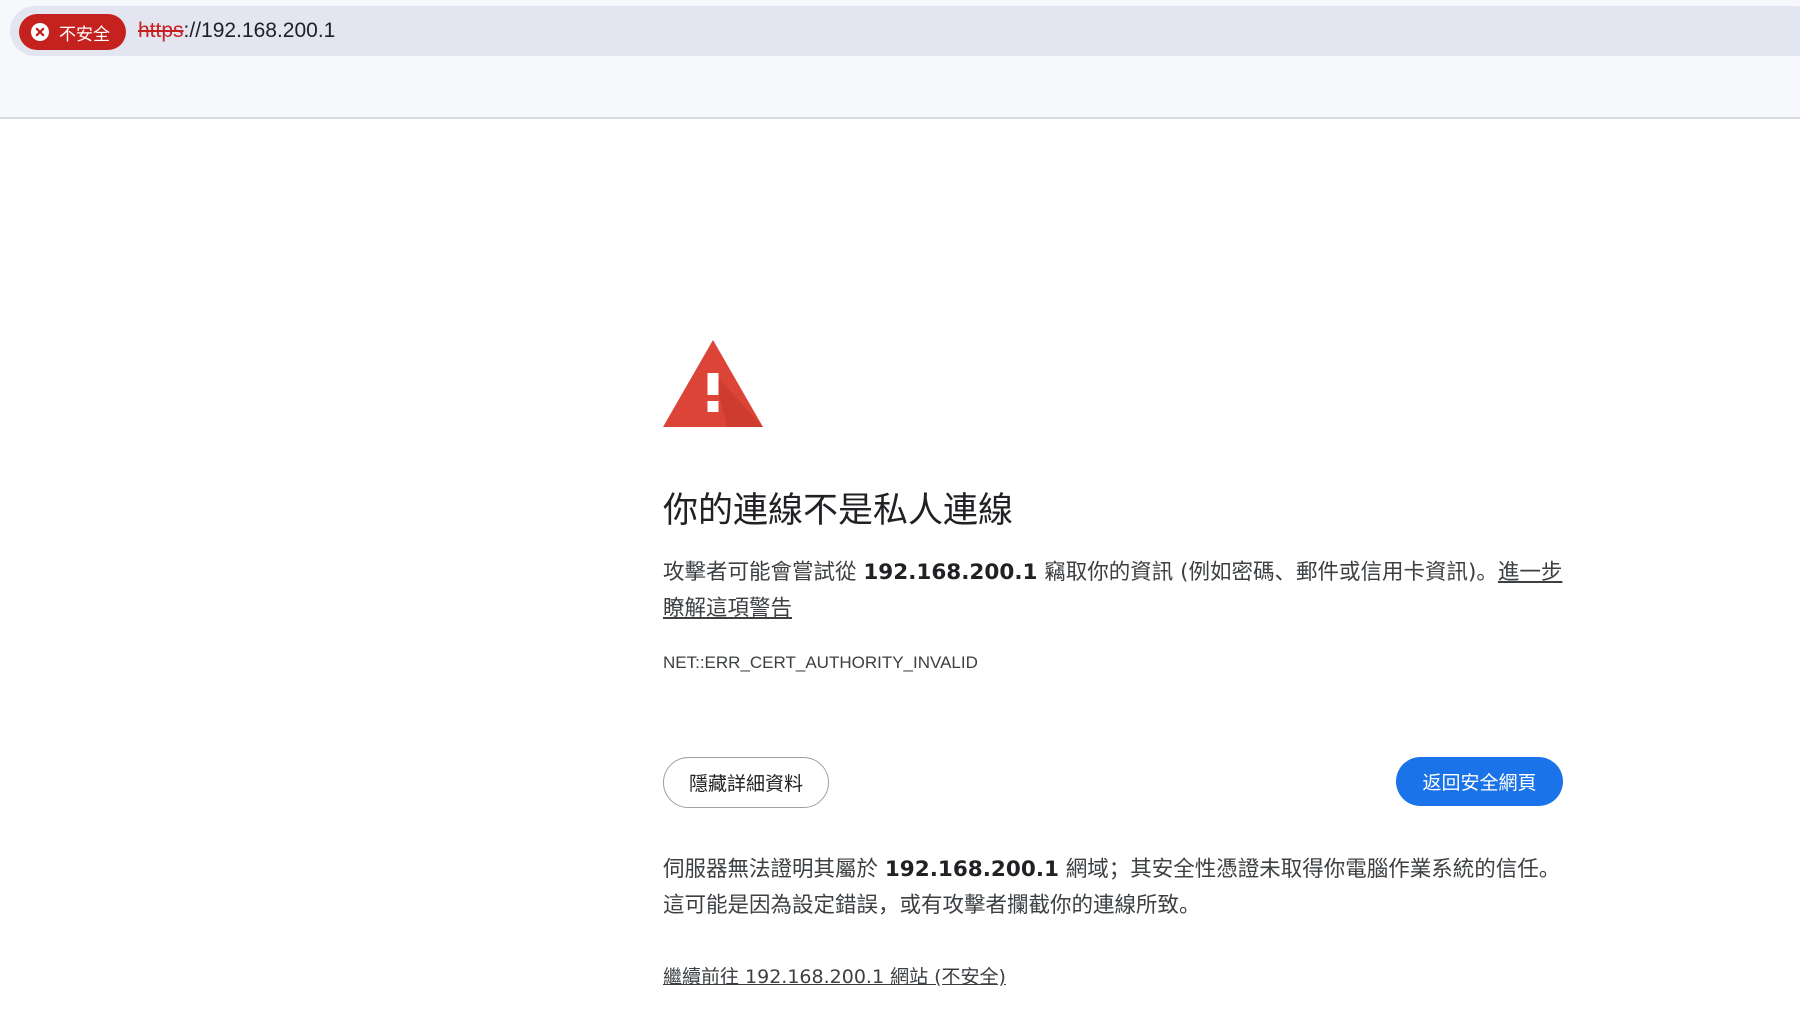 The image size is (1800, 1024). Describe the element at coordinates (1267, 572) in the screenshot. I see `desc-suffix: 竊取你的資訊 (例如密碼、郵件或信用卡資訊)。` at that location.